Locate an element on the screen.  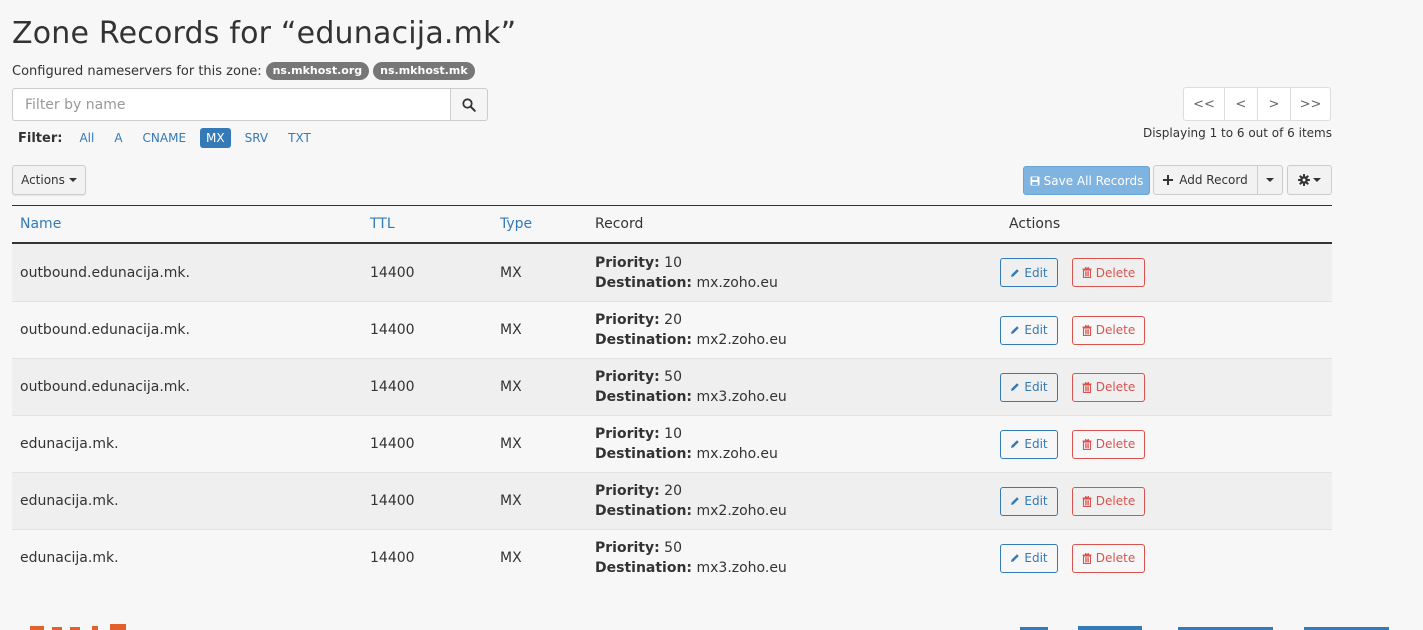
add-record-button: Add Record is located at coordinates (1205, 180).